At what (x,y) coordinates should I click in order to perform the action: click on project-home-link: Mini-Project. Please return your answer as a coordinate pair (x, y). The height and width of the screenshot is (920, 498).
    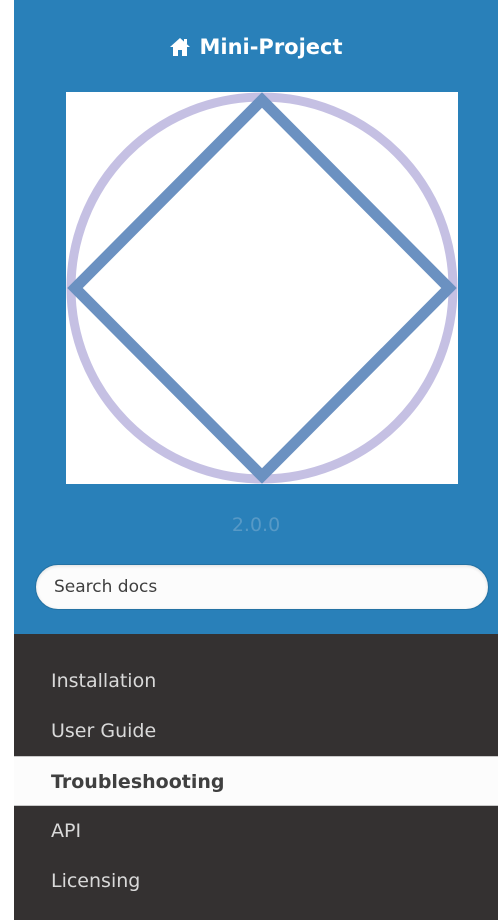
    Looking at the image, I should click on (256, 47).